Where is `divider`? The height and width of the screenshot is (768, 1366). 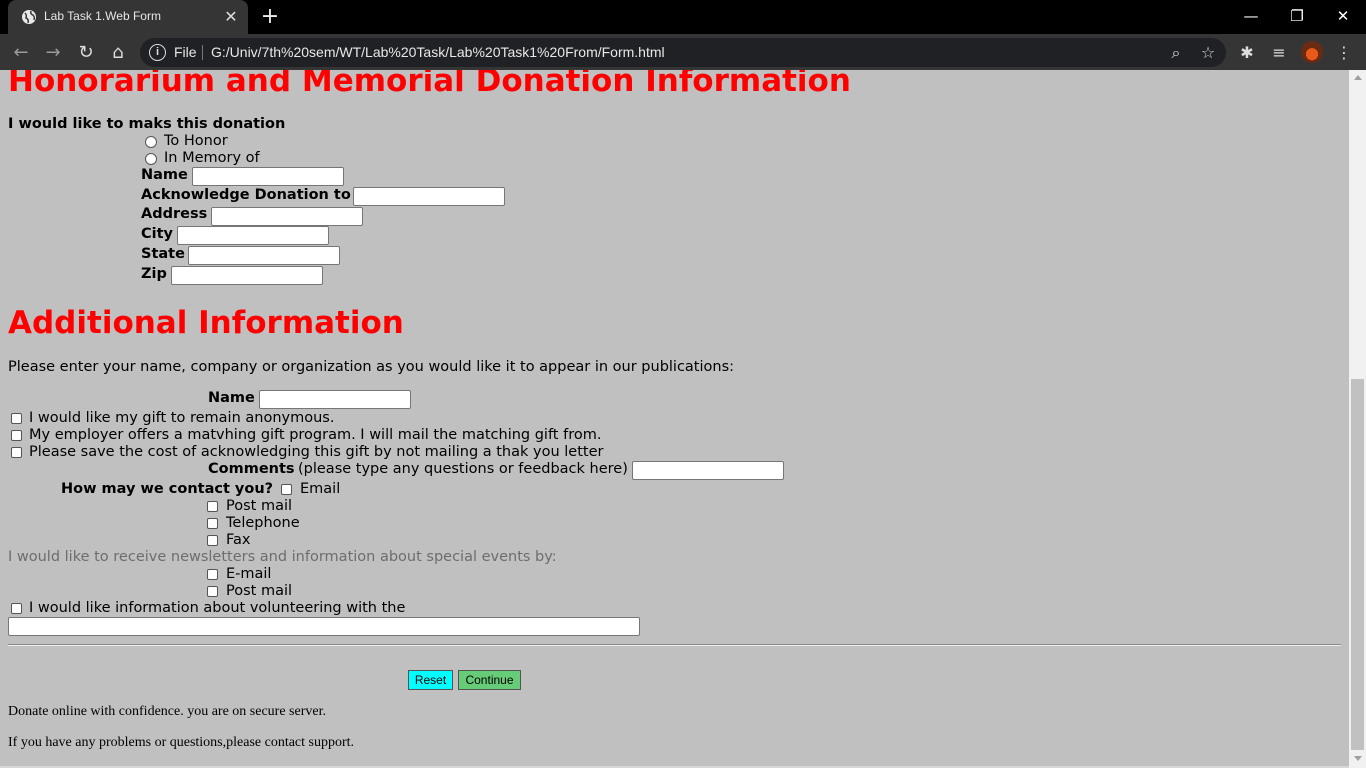 divider is located at coordinates (674, 645).